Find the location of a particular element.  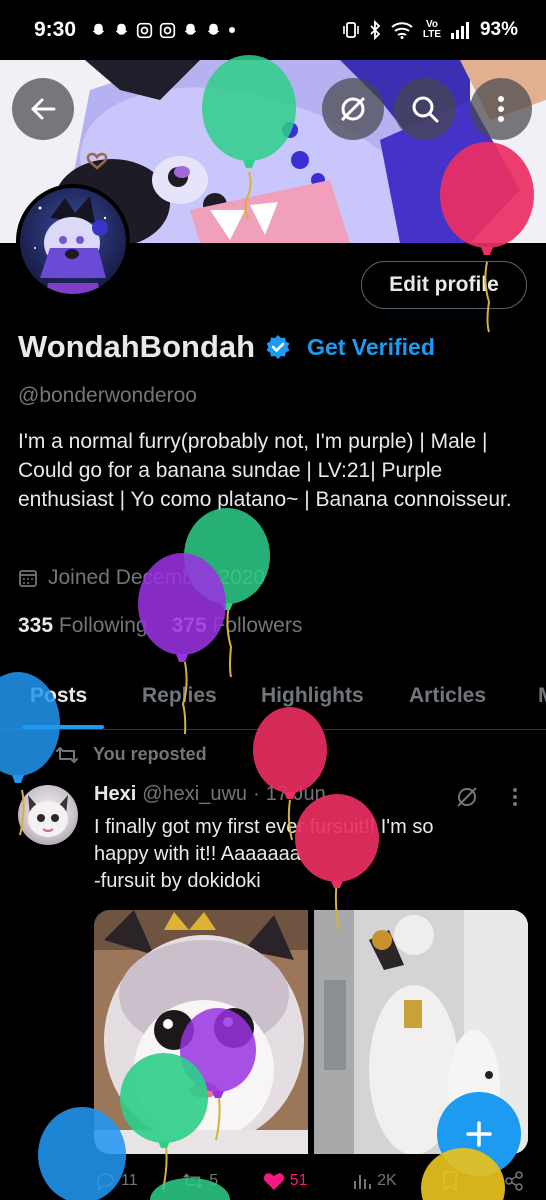

post-text-line-3: -fursuit by dokidoki is located at coordinates (177, 881).